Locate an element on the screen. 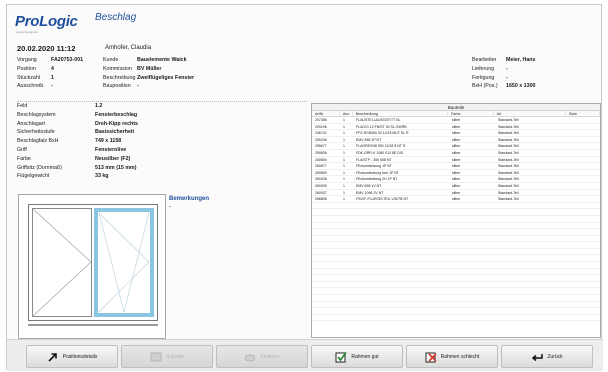 The height and width of the screenshot is (372, 608). order-label: Fertigung is located at coordinates (483, 77).